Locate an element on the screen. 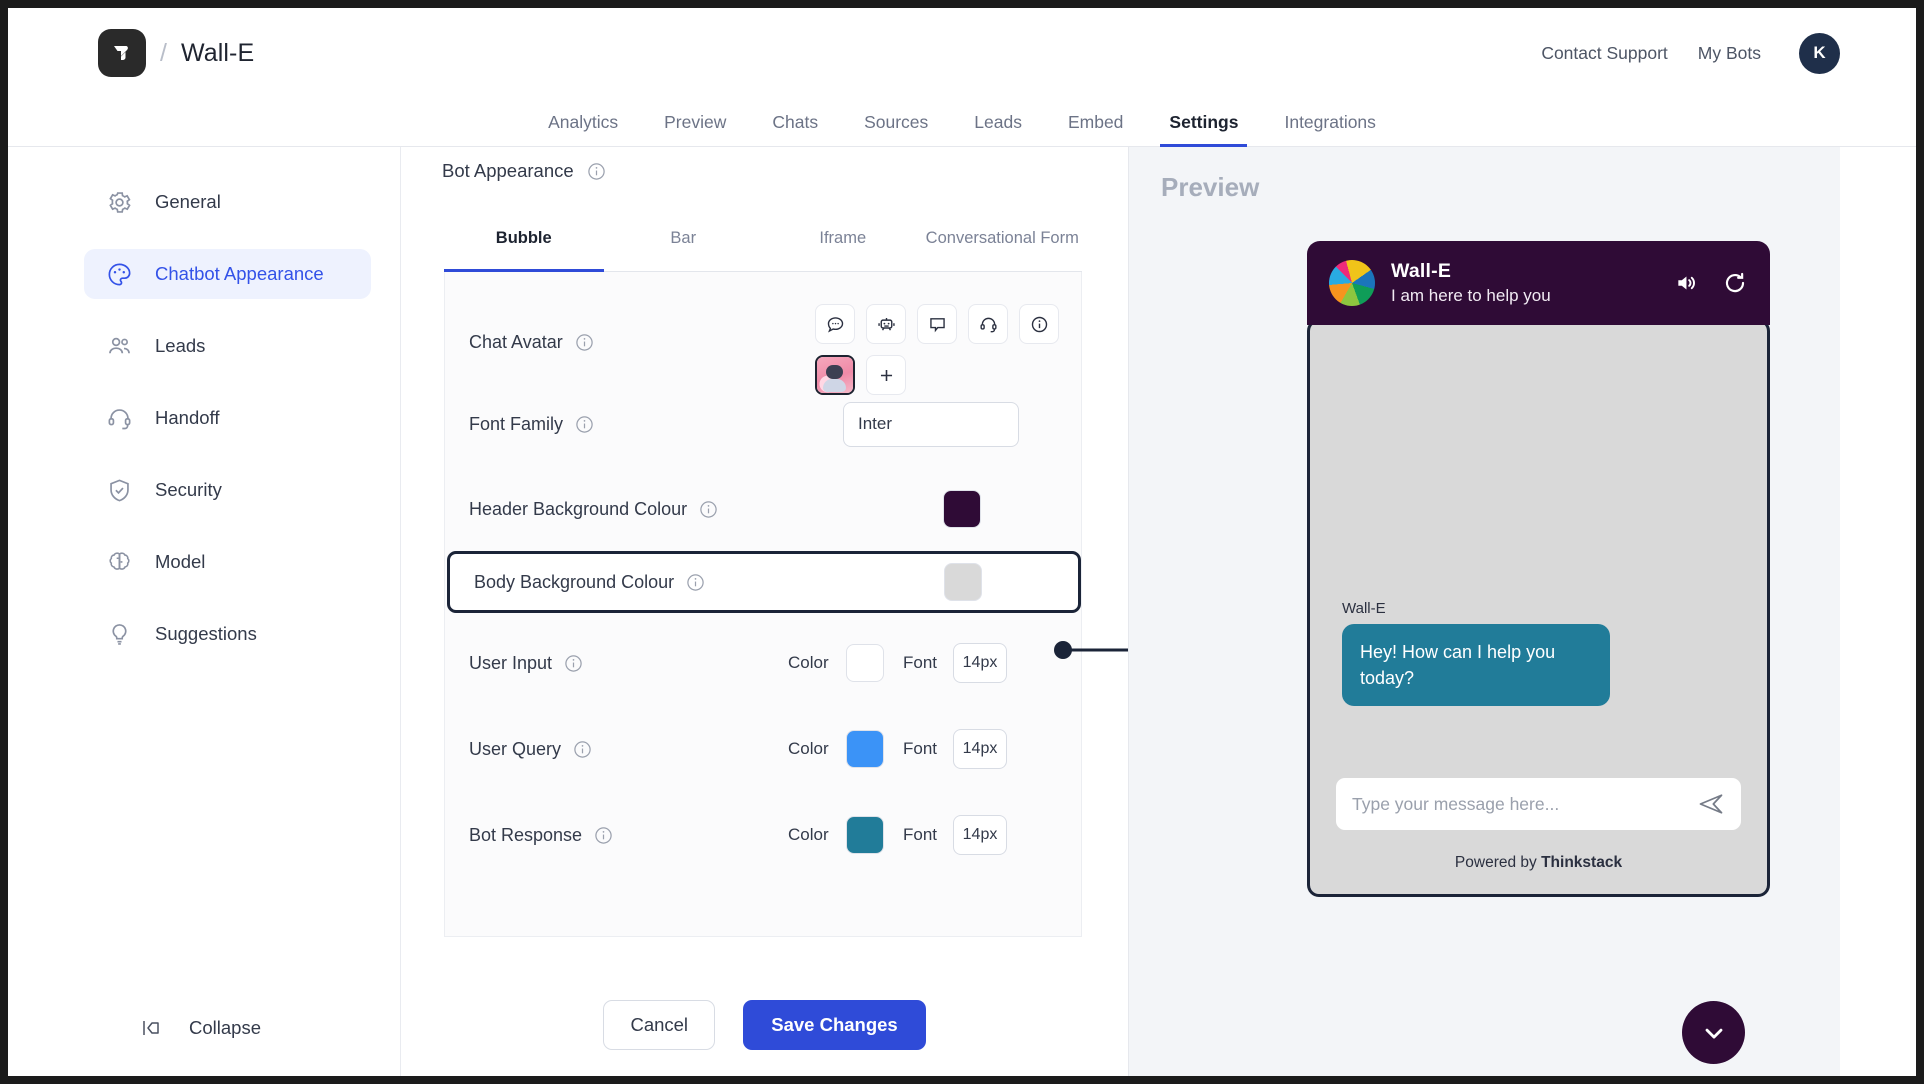 The height and width of the screenshot is (1084, 1924). font-family-input is located at coordinates (931, 424).